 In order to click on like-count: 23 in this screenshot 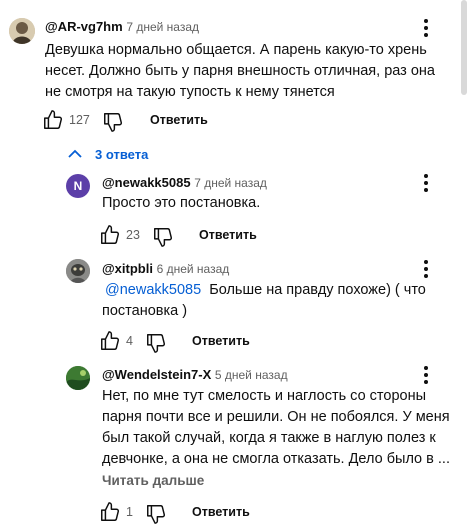, I will do `click(133, 235)`.